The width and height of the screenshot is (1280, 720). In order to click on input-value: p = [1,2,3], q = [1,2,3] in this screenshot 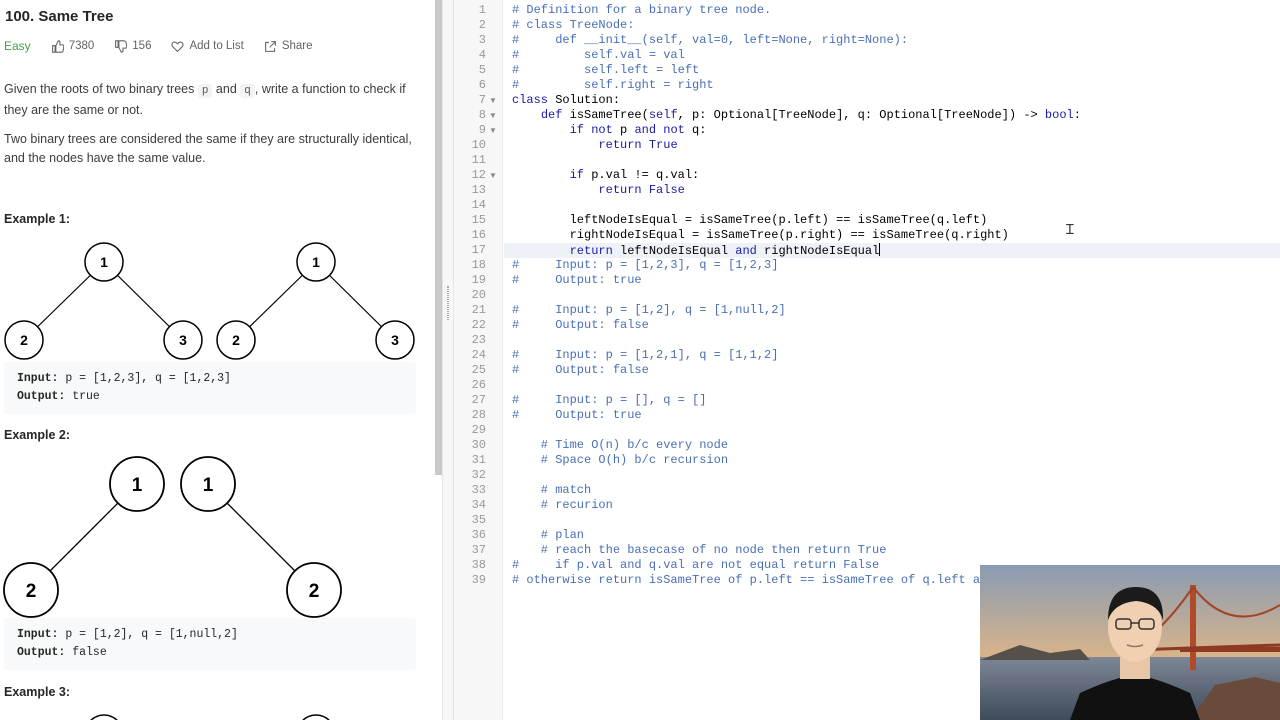, I will do `click(144, 378)`.